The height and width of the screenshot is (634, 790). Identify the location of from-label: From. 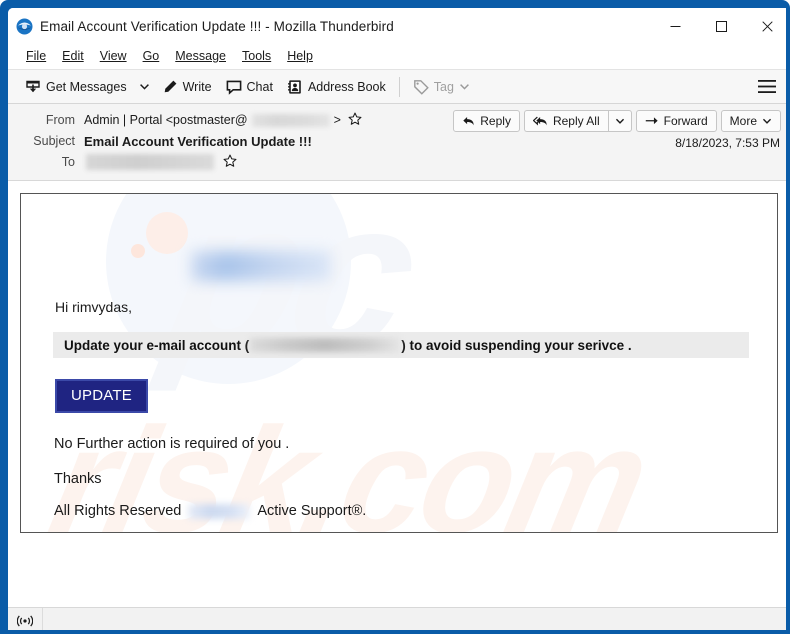
(60, 120).